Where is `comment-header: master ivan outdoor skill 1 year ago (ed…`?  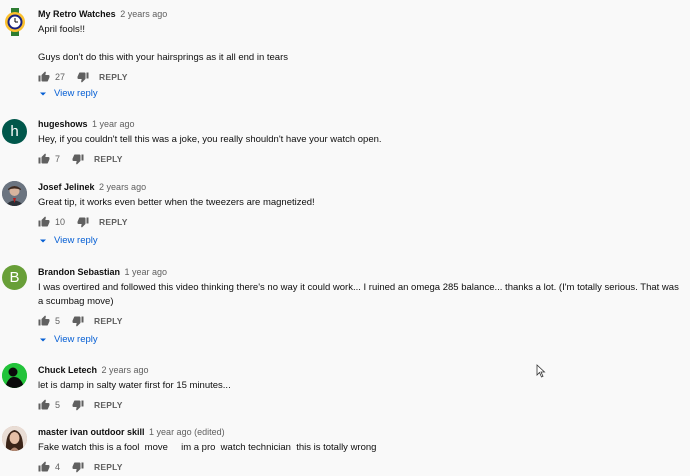
comment-header: master ivan outdoor skill 1 year ago (ed… is located at coordinates (359, 432).